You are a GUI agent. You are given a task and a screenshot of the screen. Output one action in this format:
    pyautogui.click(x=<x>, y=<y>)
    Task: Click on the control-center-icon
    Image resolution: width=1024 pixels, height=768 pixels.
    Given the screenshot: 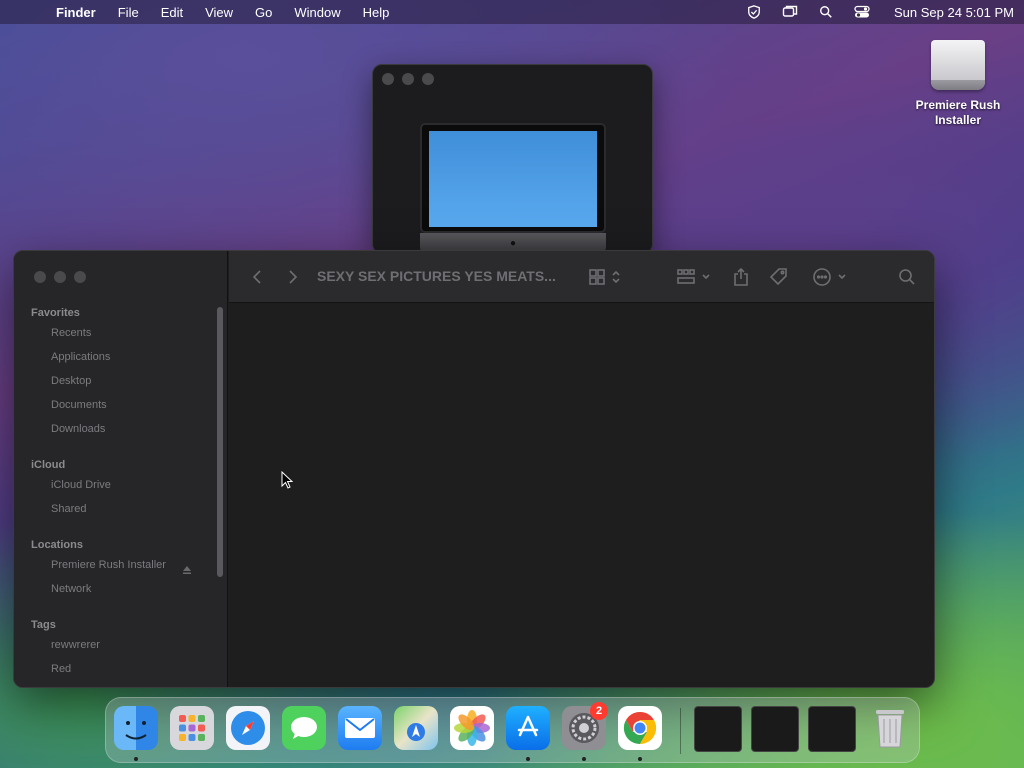 What is the action you would take?
    pyautogui.click(x=862, y=12)
    